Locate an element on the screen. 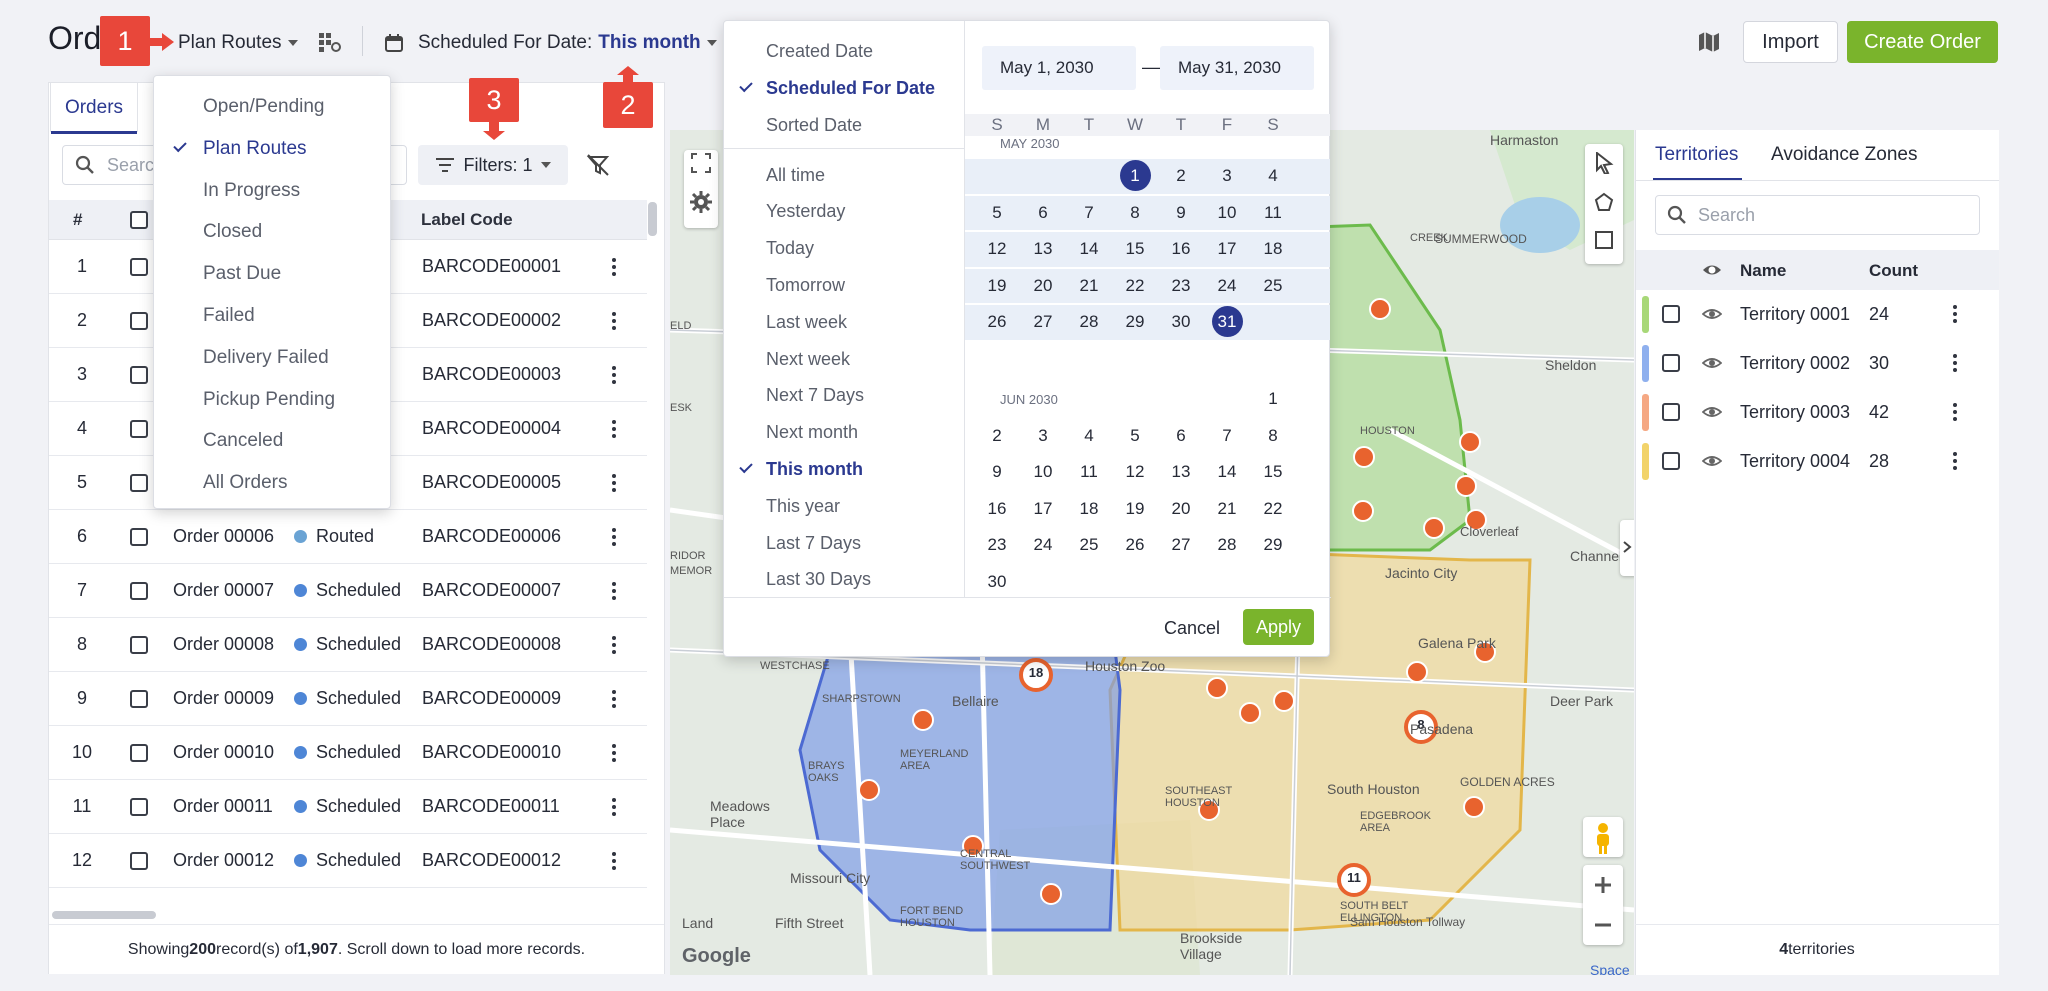 Image resolution: width=2048 pixels, height=991 pixels. horizontal-scrollbar is located at coordinates (104, 915).